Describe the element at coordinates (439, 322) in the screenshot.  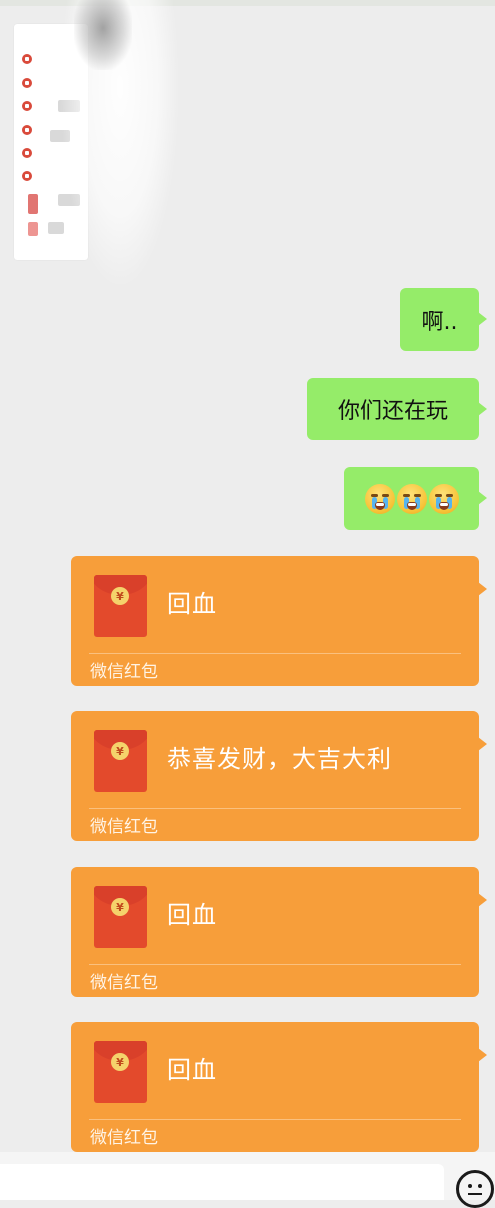
I see `message-text: 啊..` at that location.